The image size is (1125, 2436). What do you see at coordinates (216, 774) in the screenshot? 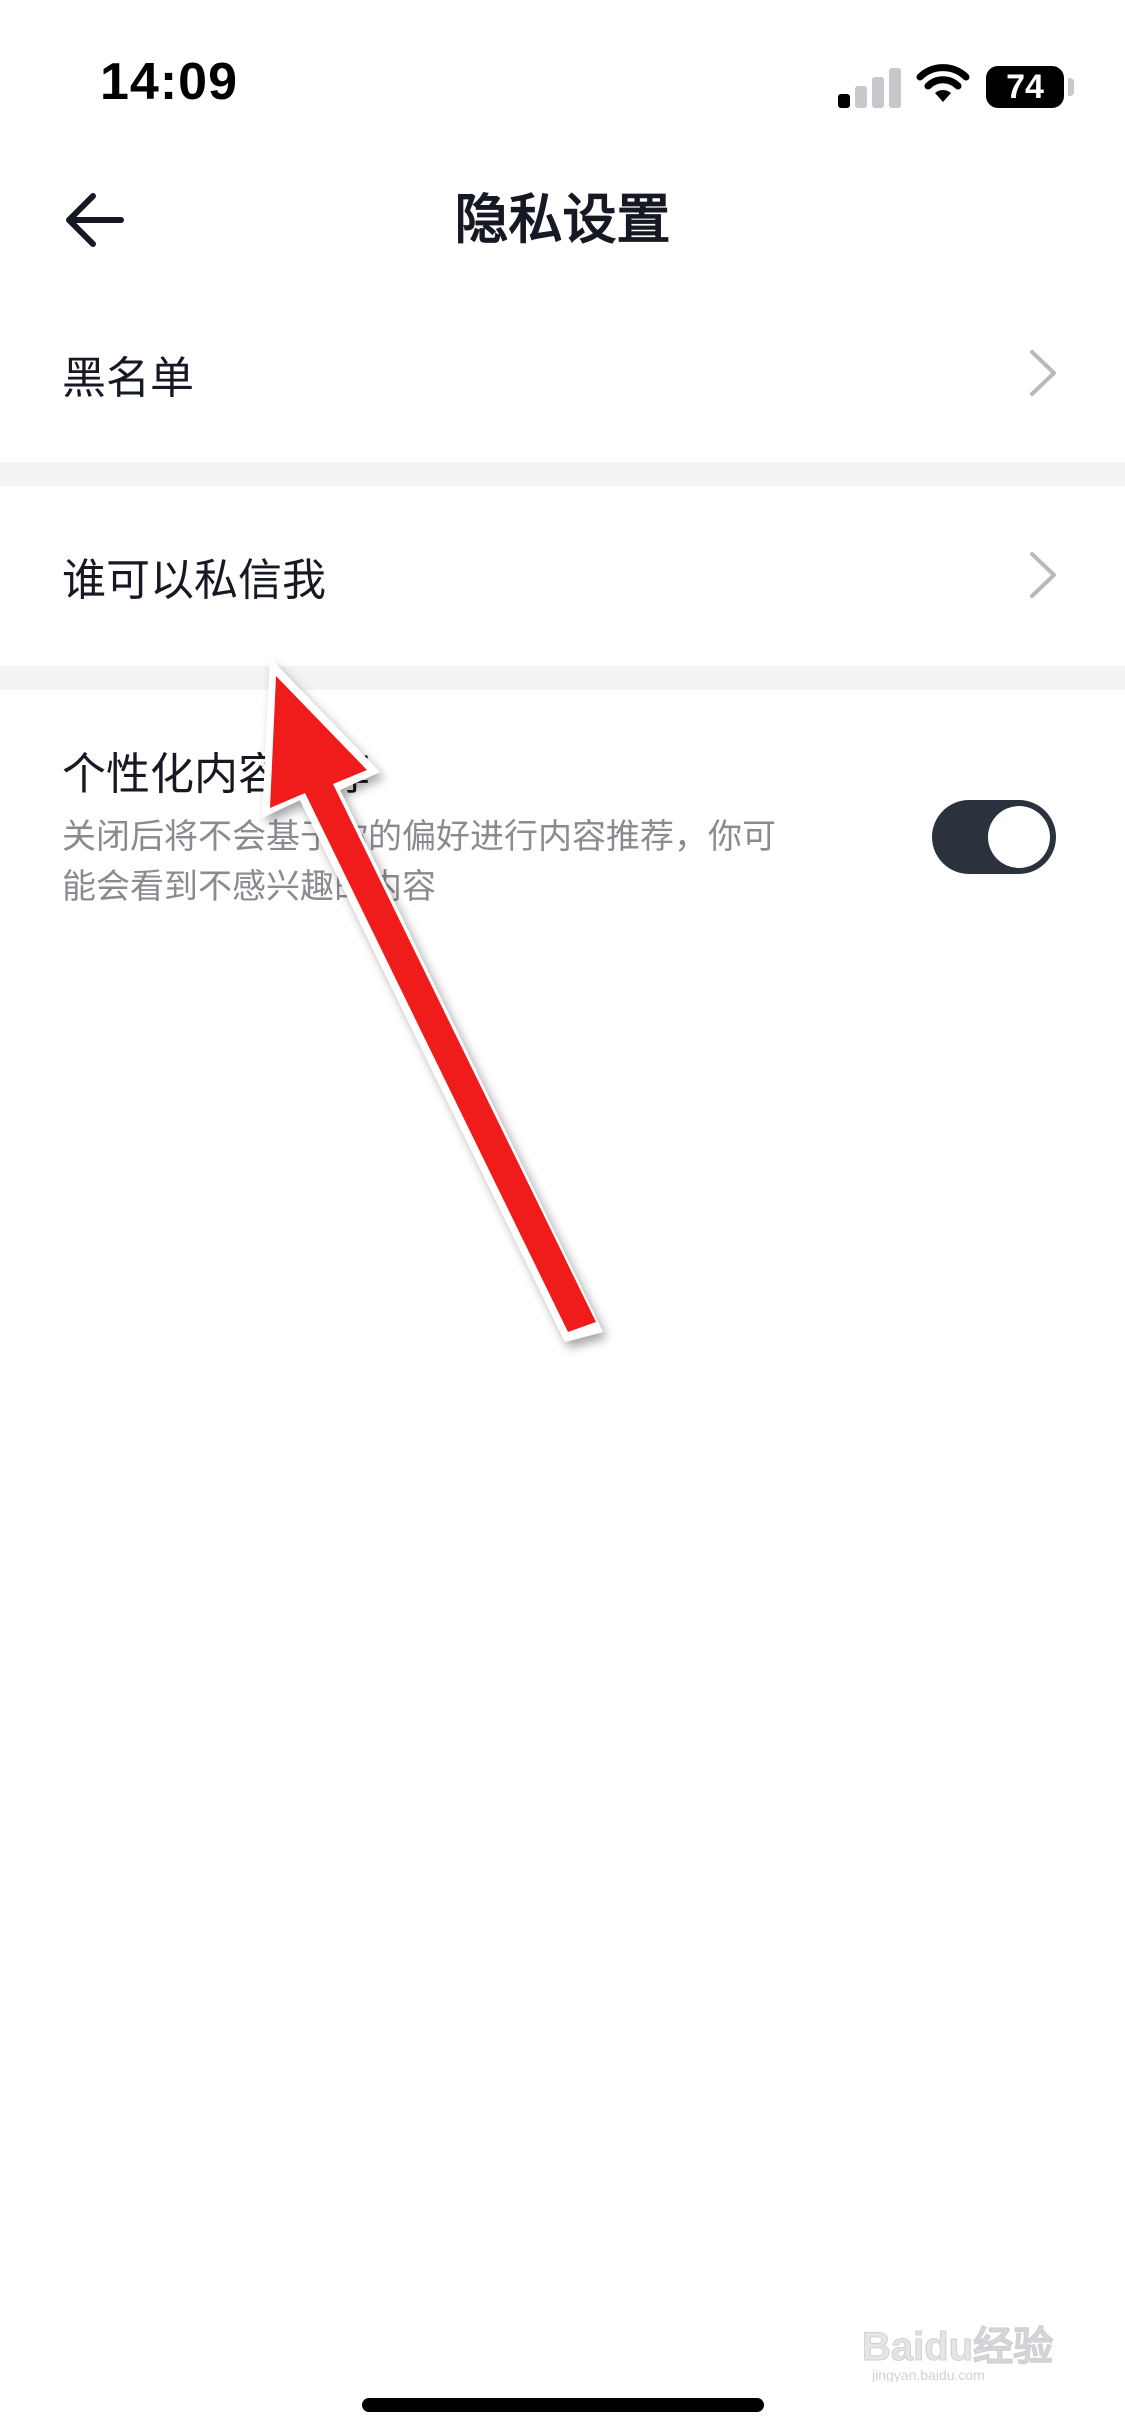
I see `personalized-label: 个性化内容推荐` at bounding box center [216, 774].